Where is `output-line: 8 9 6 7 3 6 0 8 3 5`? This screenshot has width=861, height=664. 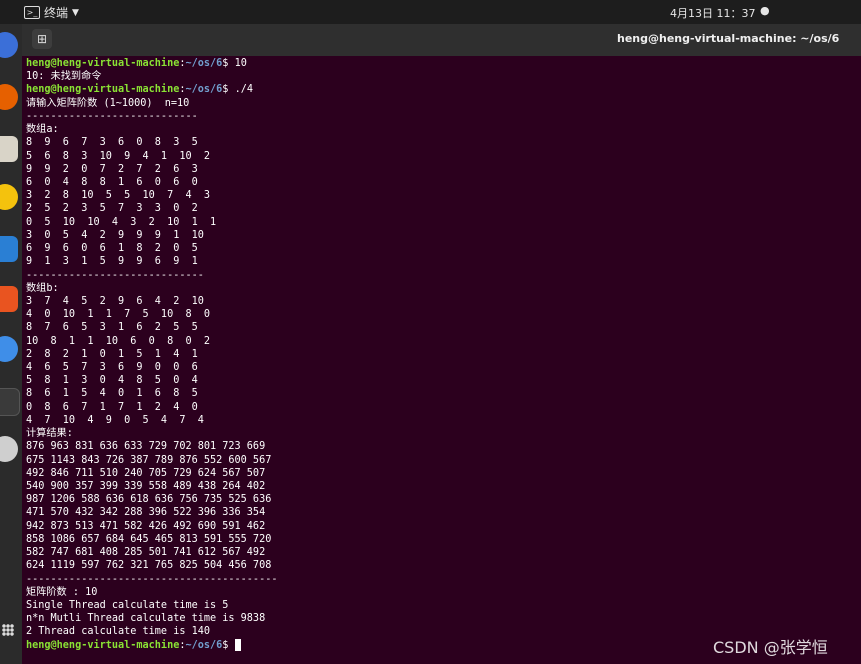
output-line: 8 9 6 7 3 6 0 8 3 5 is located at coordinates (112, 143).